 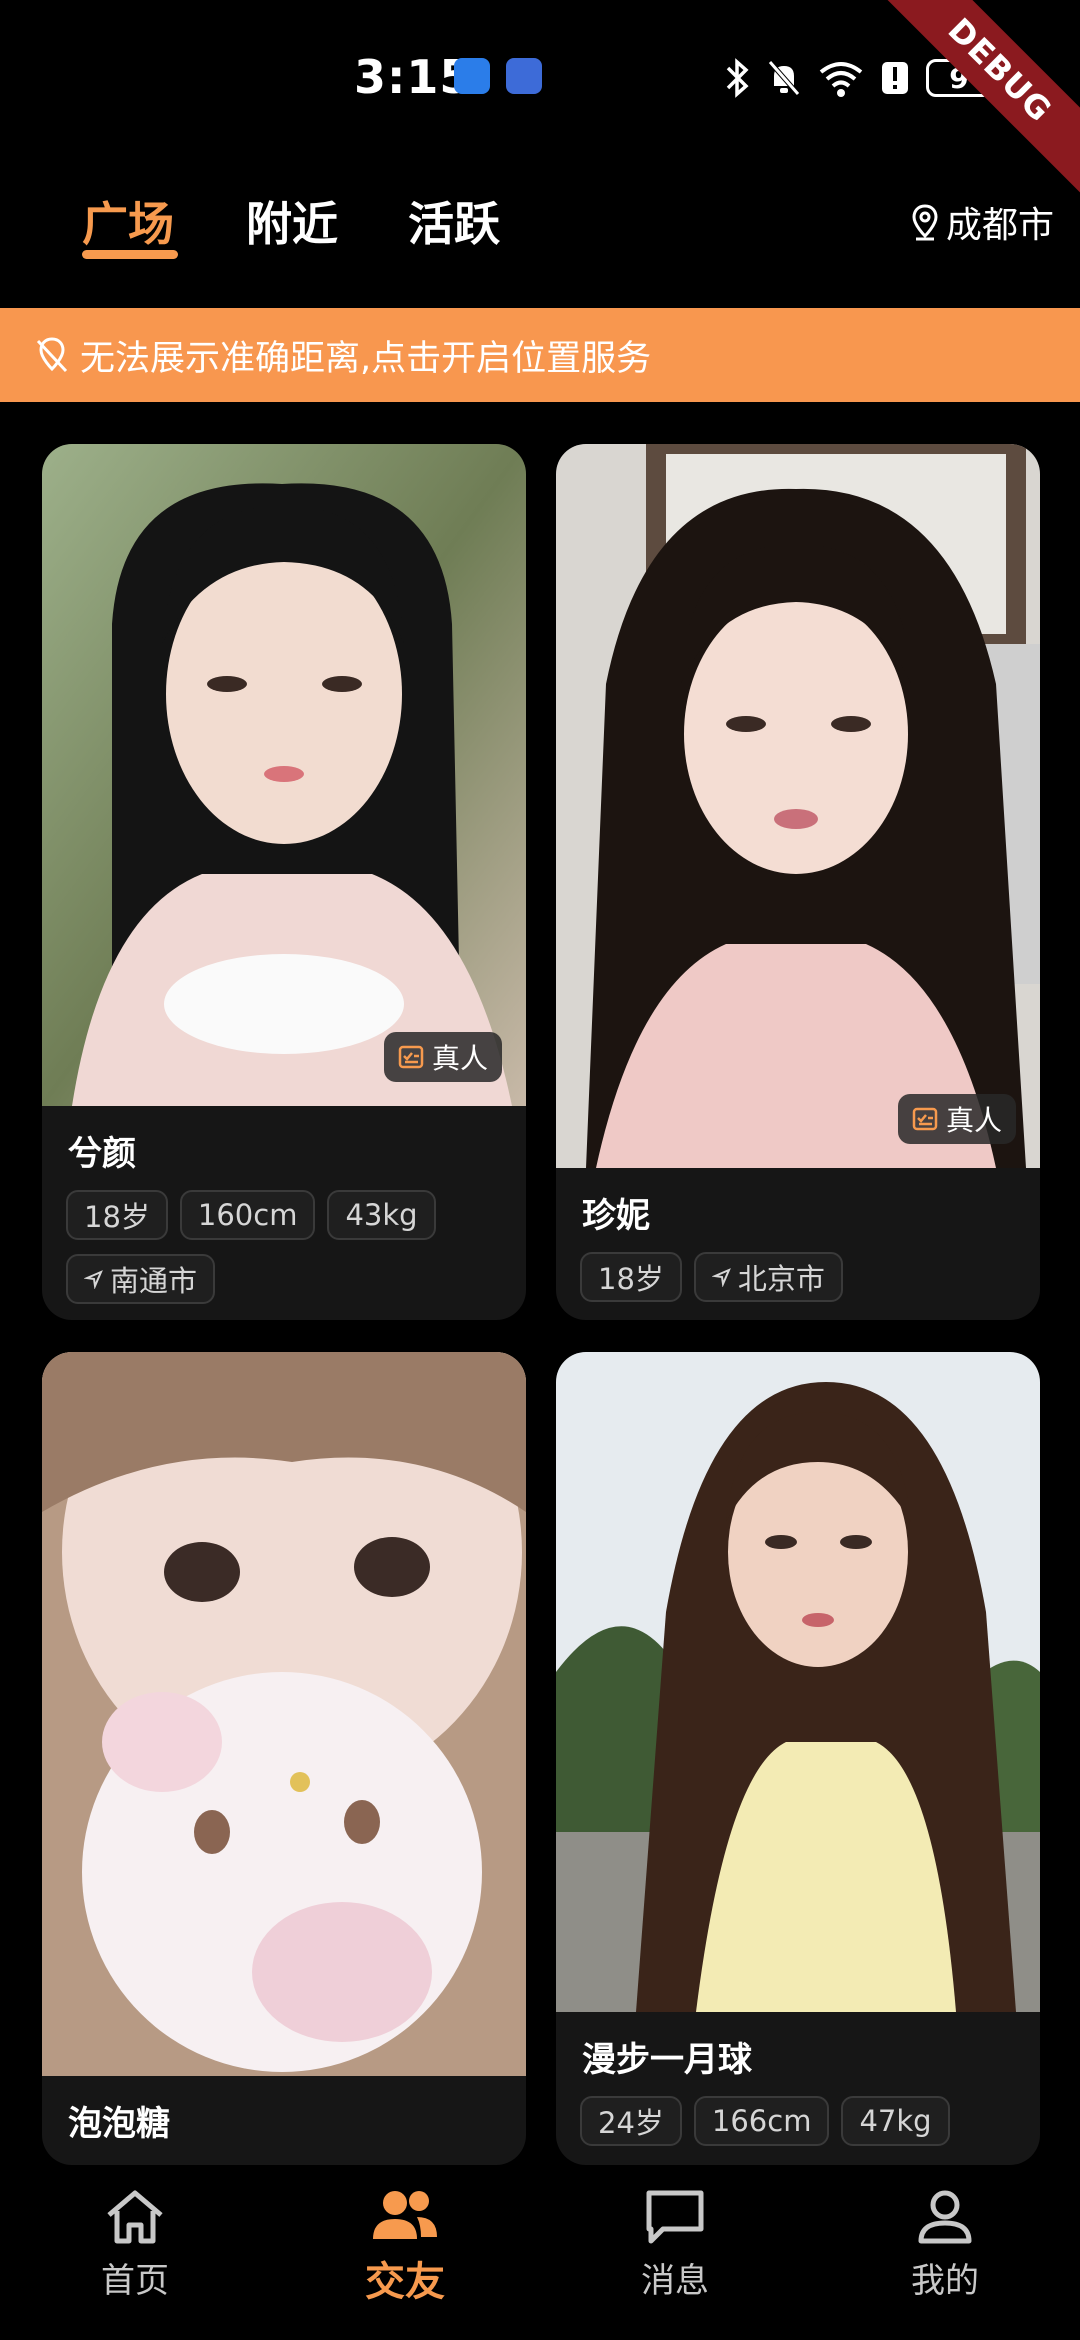 What do you see at coordinates (247, 1215) in the screenshot?
I see `height-tag: 160cm` at bounding box center [247, 1215].